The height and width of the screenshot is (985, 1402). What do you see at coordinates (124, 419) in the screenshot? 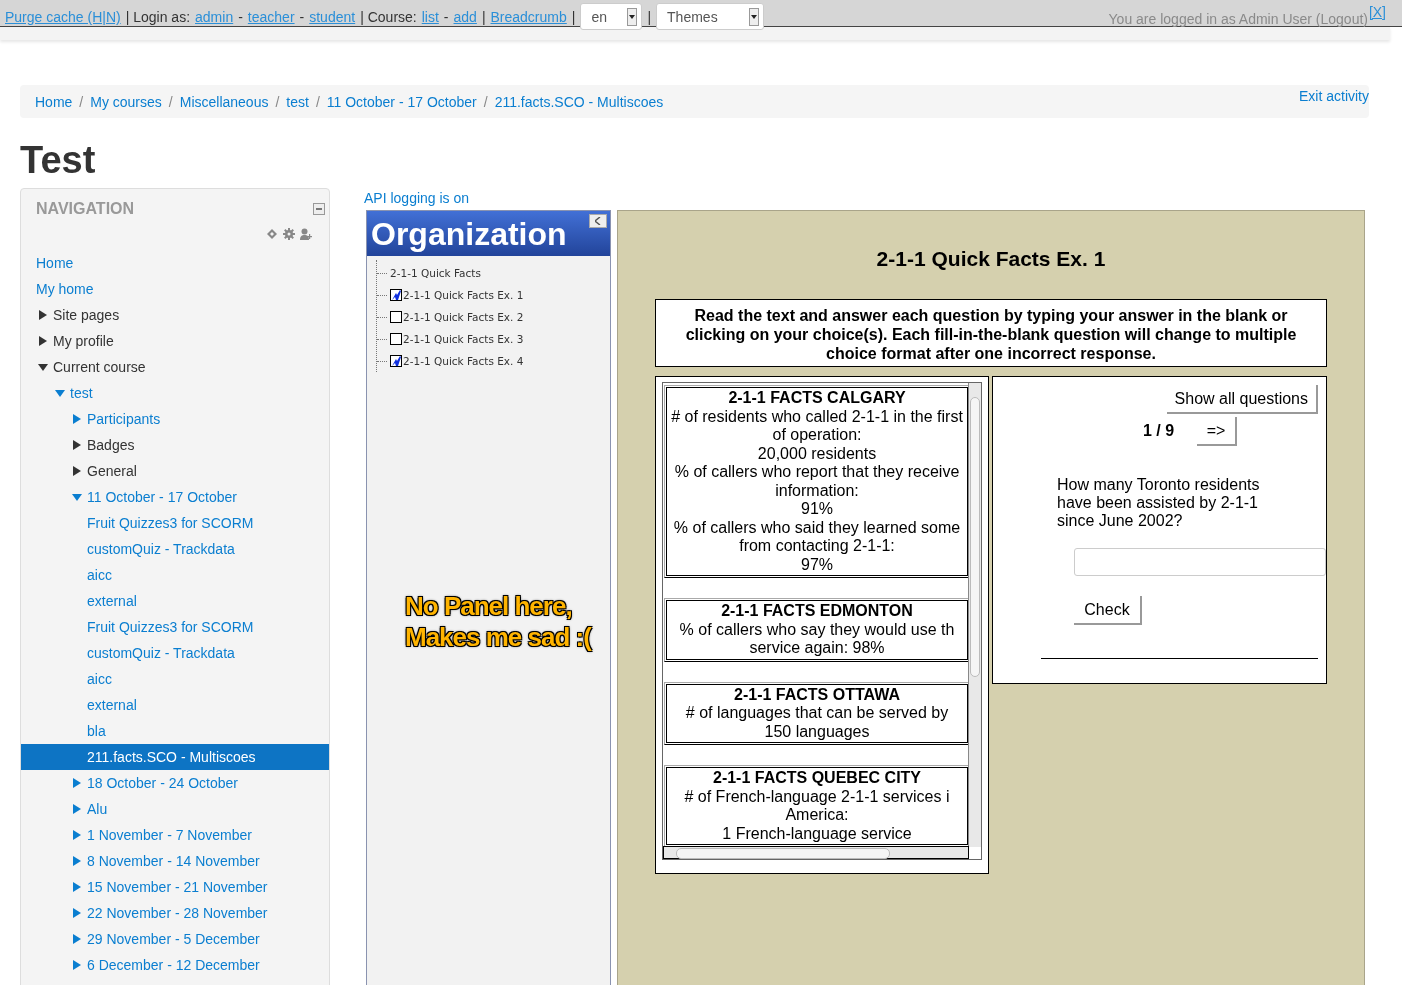
I see `nav-link: Participants` at bounding box center [124, 419].